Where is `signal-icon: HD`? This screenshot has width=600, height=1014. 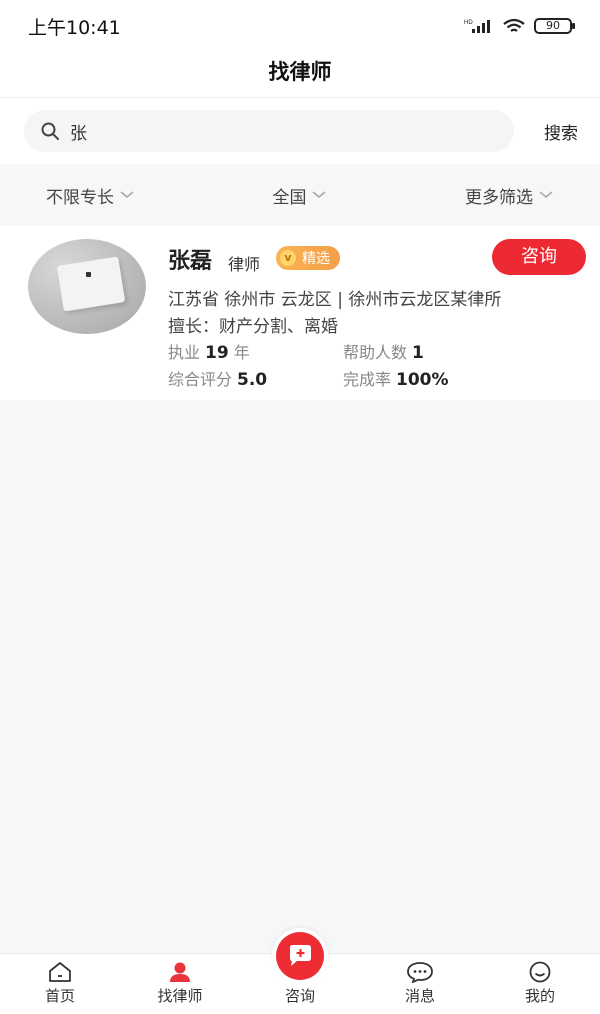 signal-icon: HD is located at coordinates (477, 26).